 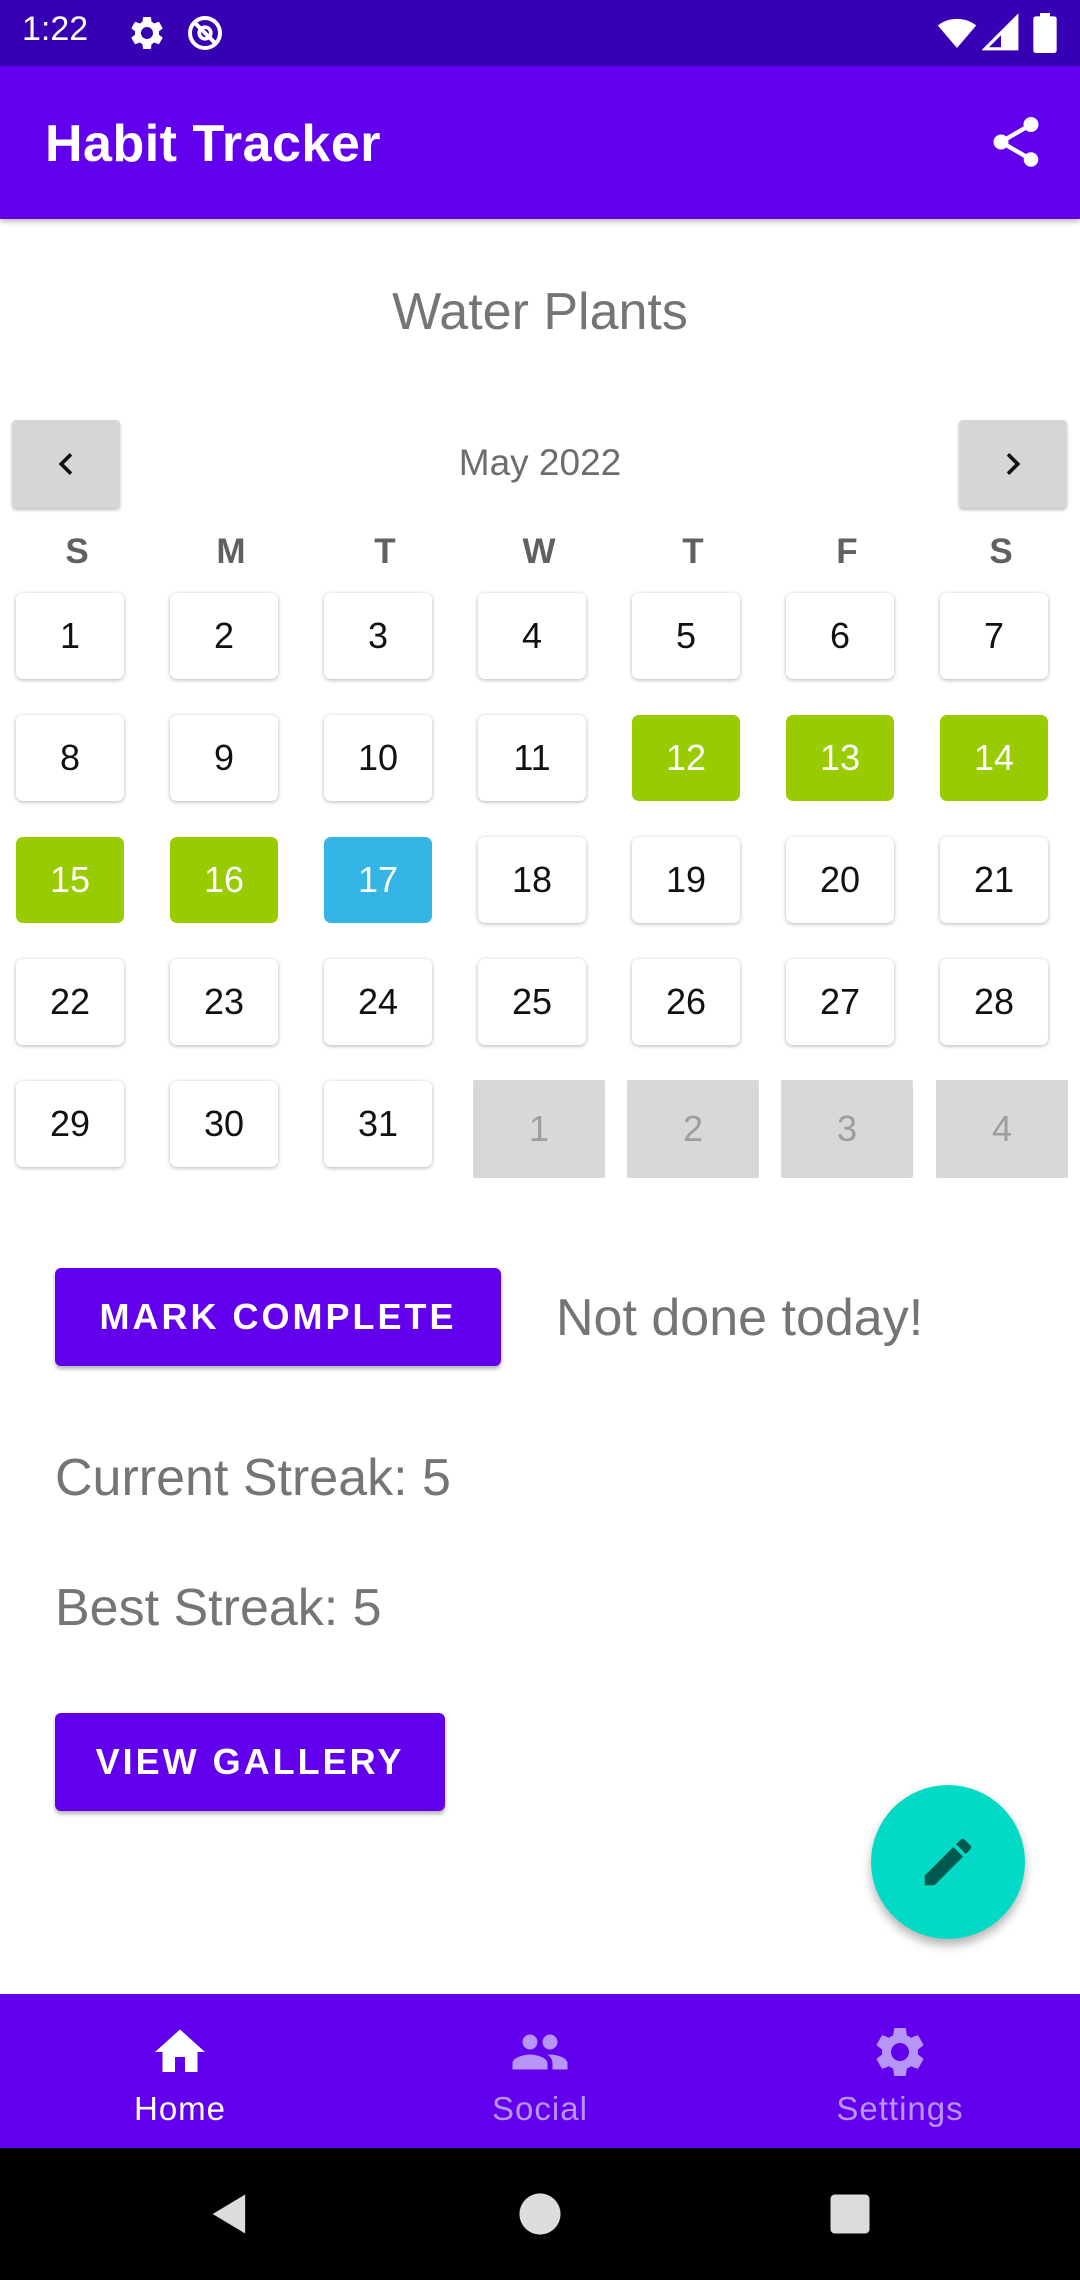 What do you see at coordinates (70, 636) in the screenshot?
I see `calendar-day: 1` at bounding box center [70, 636].